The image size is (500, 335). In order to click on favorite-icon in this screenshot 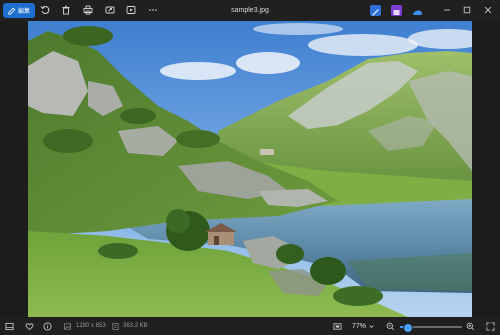, I will do `click(29, 326)`.